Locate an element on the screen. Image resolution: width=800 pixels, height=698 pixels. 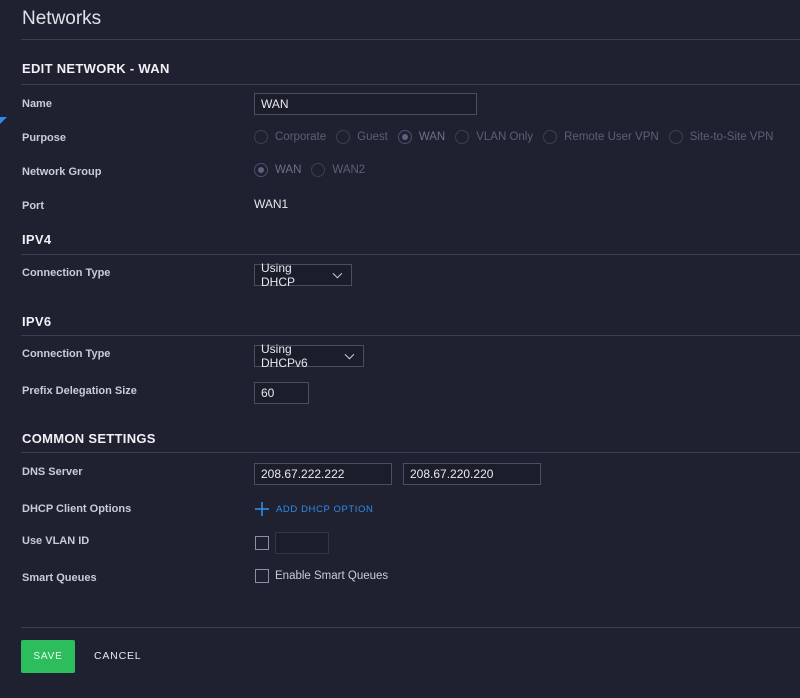
network-group-radio-group: WAN WAN2 is located at coordinates (314, 170).